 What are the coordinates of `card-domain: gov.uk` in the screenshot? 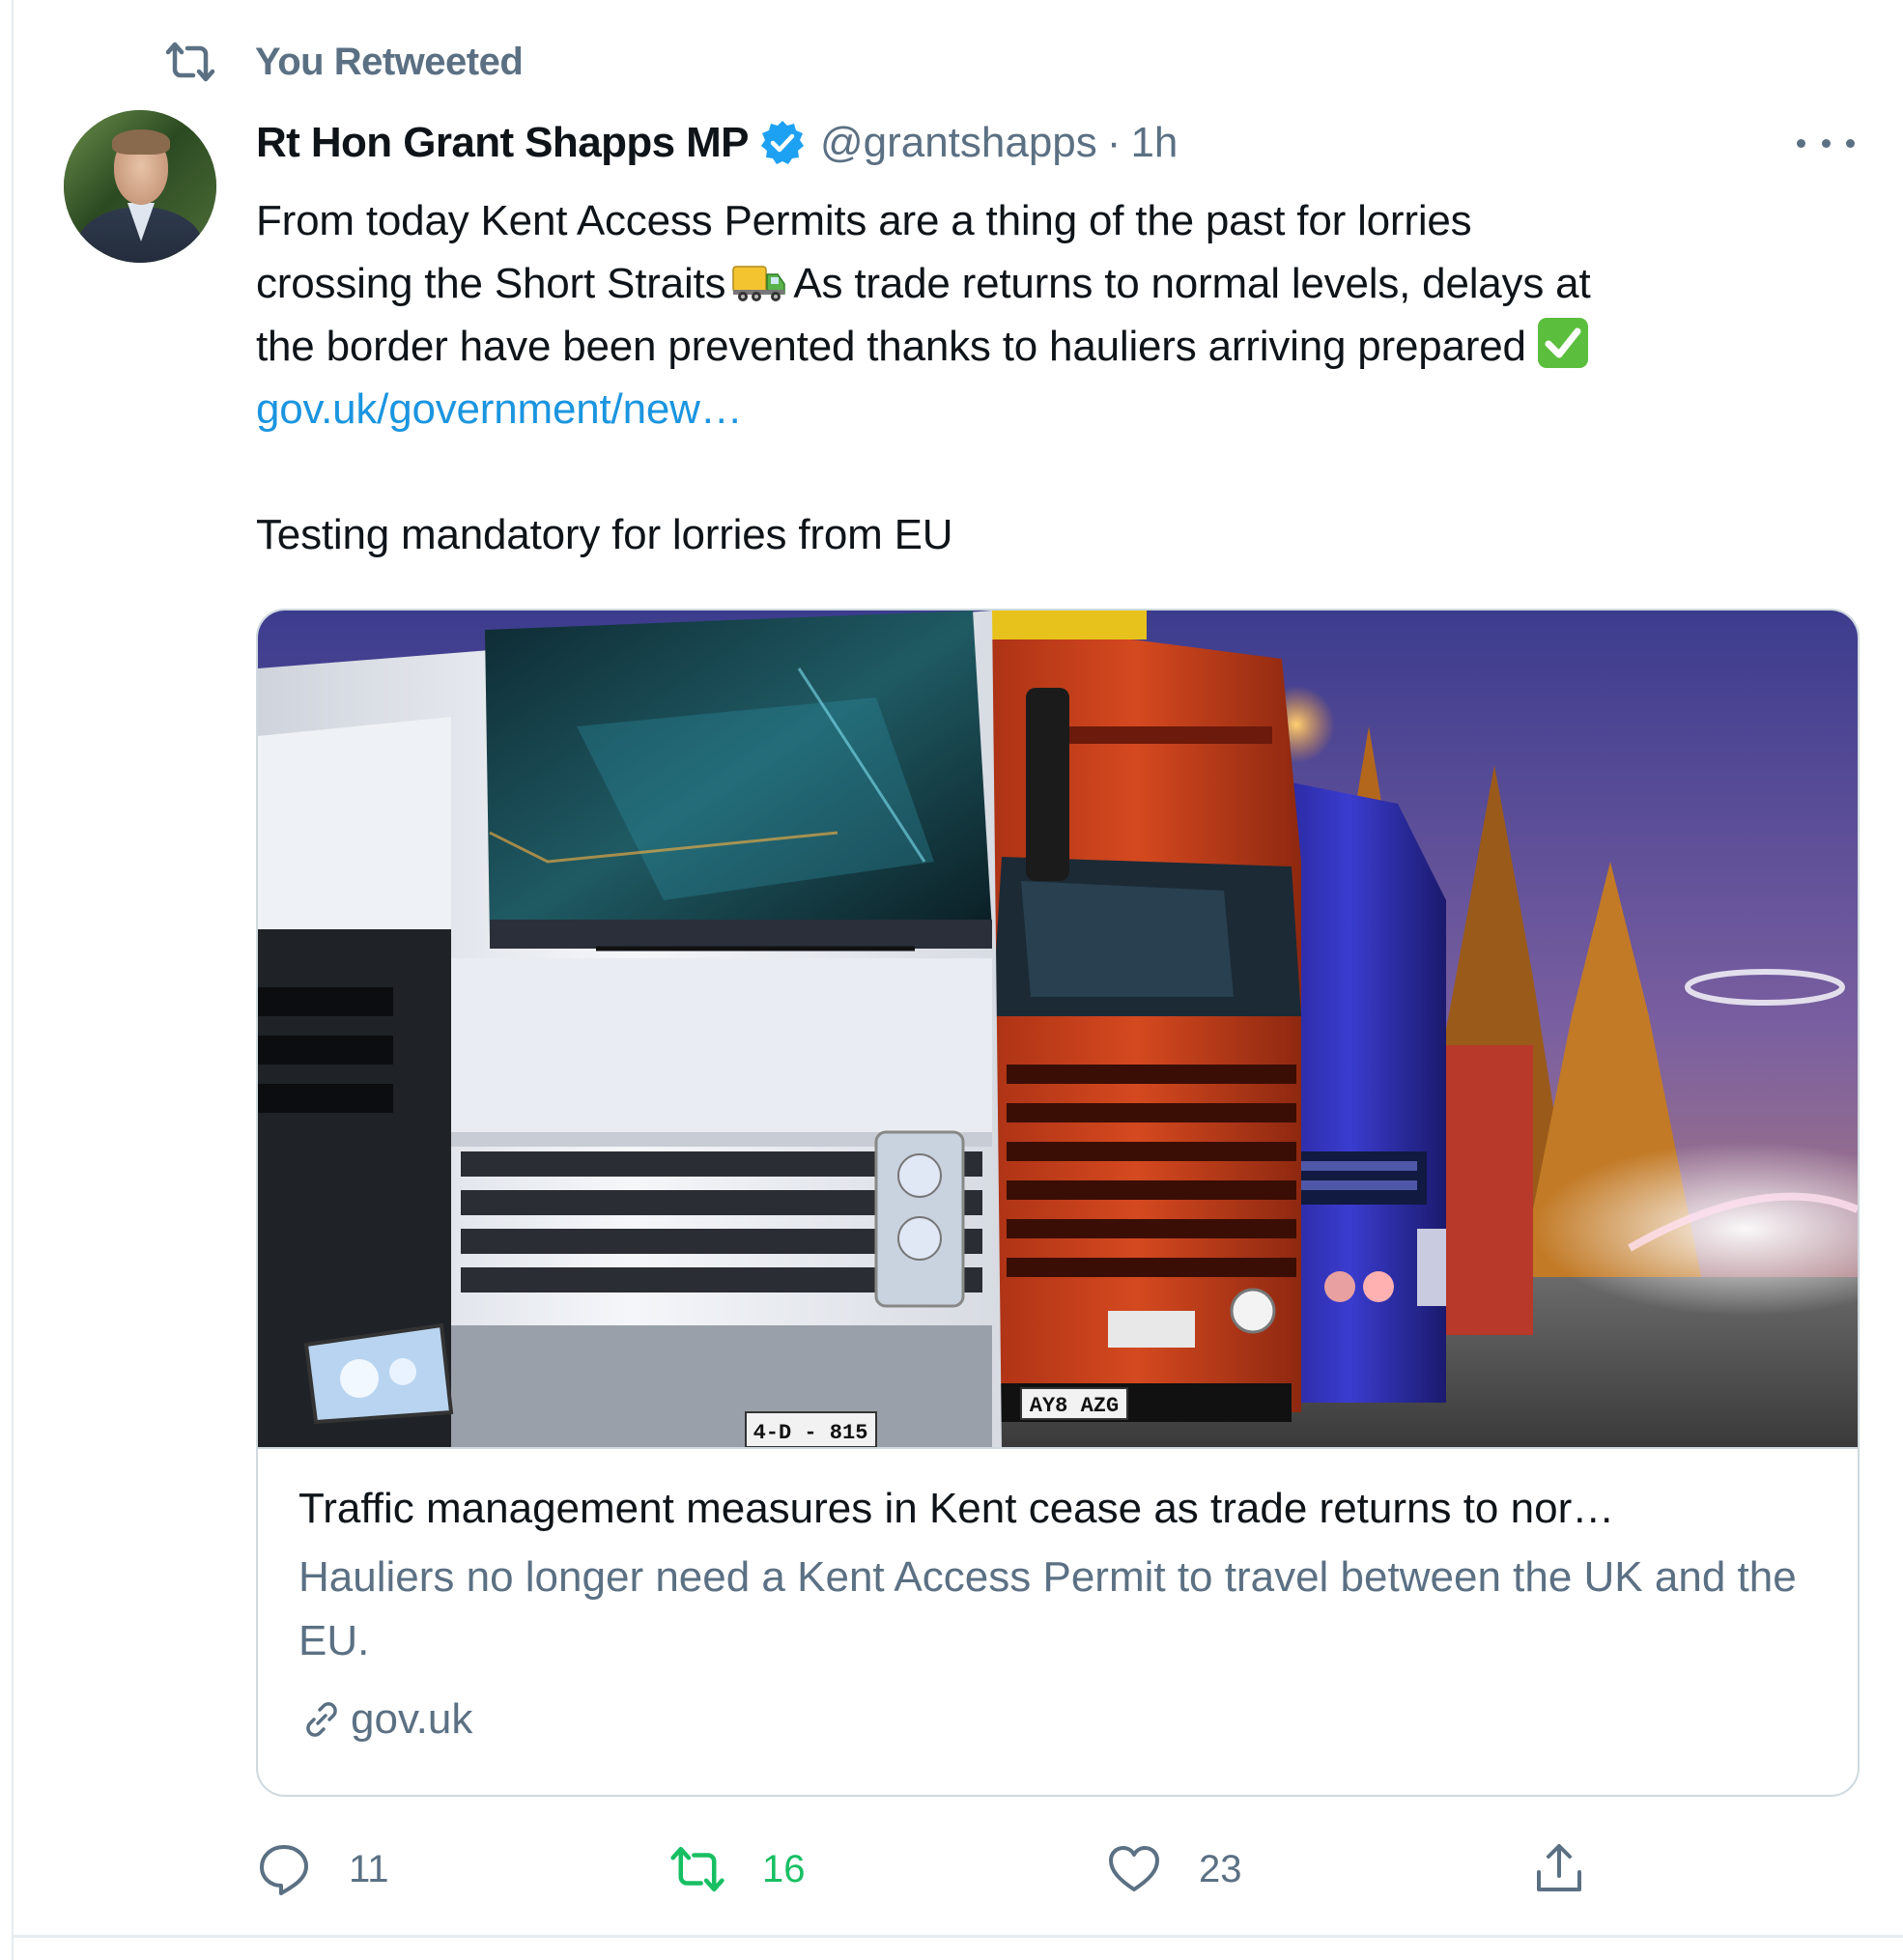 It's located at (385, 1719).